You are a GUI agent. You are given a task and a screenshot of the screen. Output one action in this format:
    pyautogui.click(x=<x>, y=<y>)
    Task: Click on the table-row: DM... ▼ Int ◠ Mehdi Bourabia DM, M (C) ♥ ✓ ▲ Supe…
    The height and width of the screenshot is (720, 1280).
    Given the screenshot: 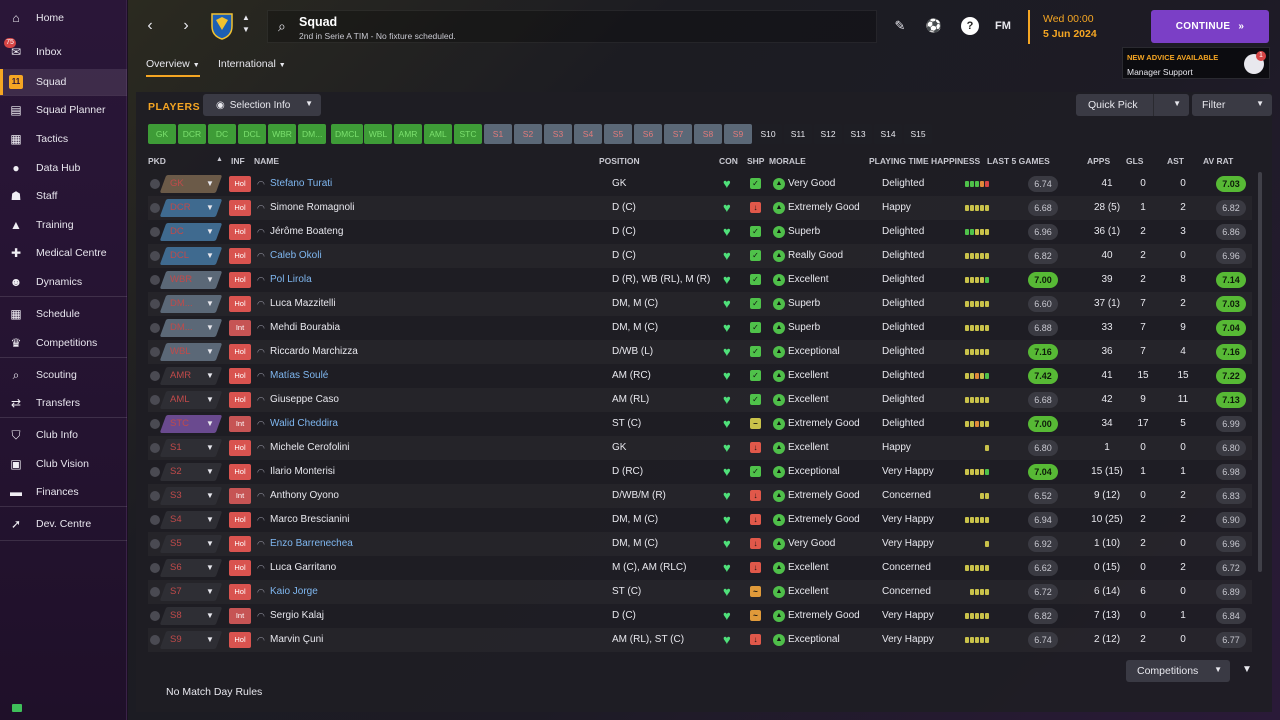 What is the action you would take?
    pyautogui.click(x=700, y=328)
    